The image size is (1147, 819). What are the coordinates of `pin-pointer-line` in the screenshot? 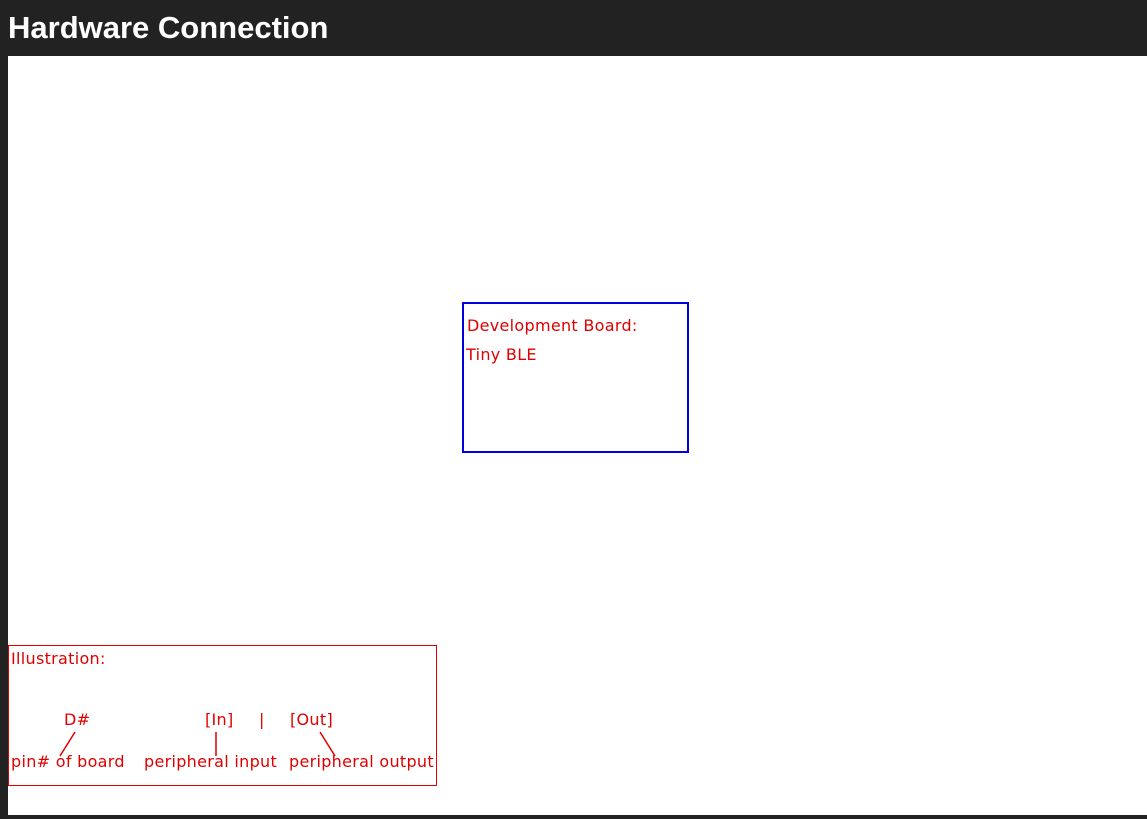 It's located at (67, 744).